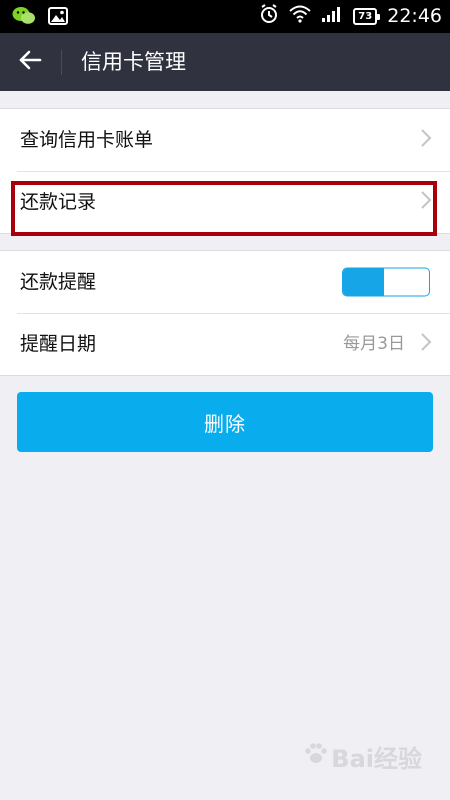  What do you see at coordinates (24, 18) in the screenshot?
I see `wechat-icon` at bounding box center [24, 18].